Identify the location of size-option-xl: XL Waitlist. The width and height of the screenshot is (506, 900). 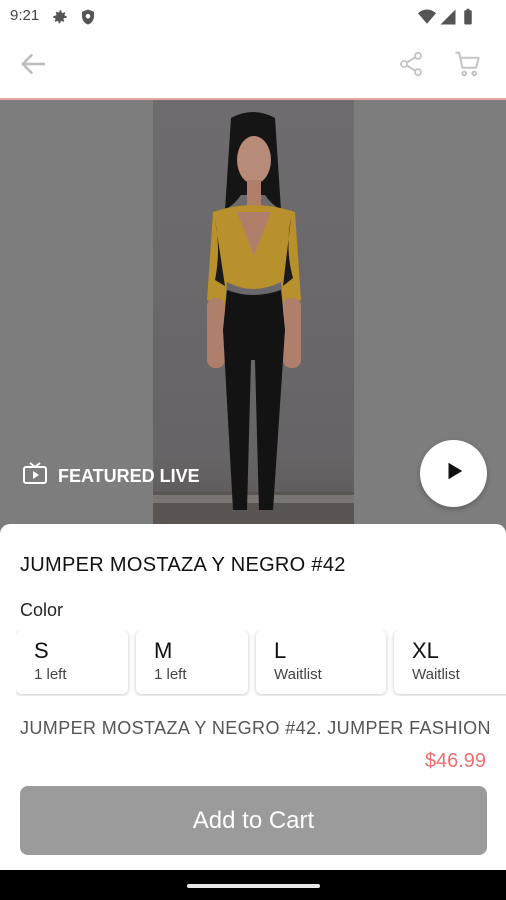
(450, 662).